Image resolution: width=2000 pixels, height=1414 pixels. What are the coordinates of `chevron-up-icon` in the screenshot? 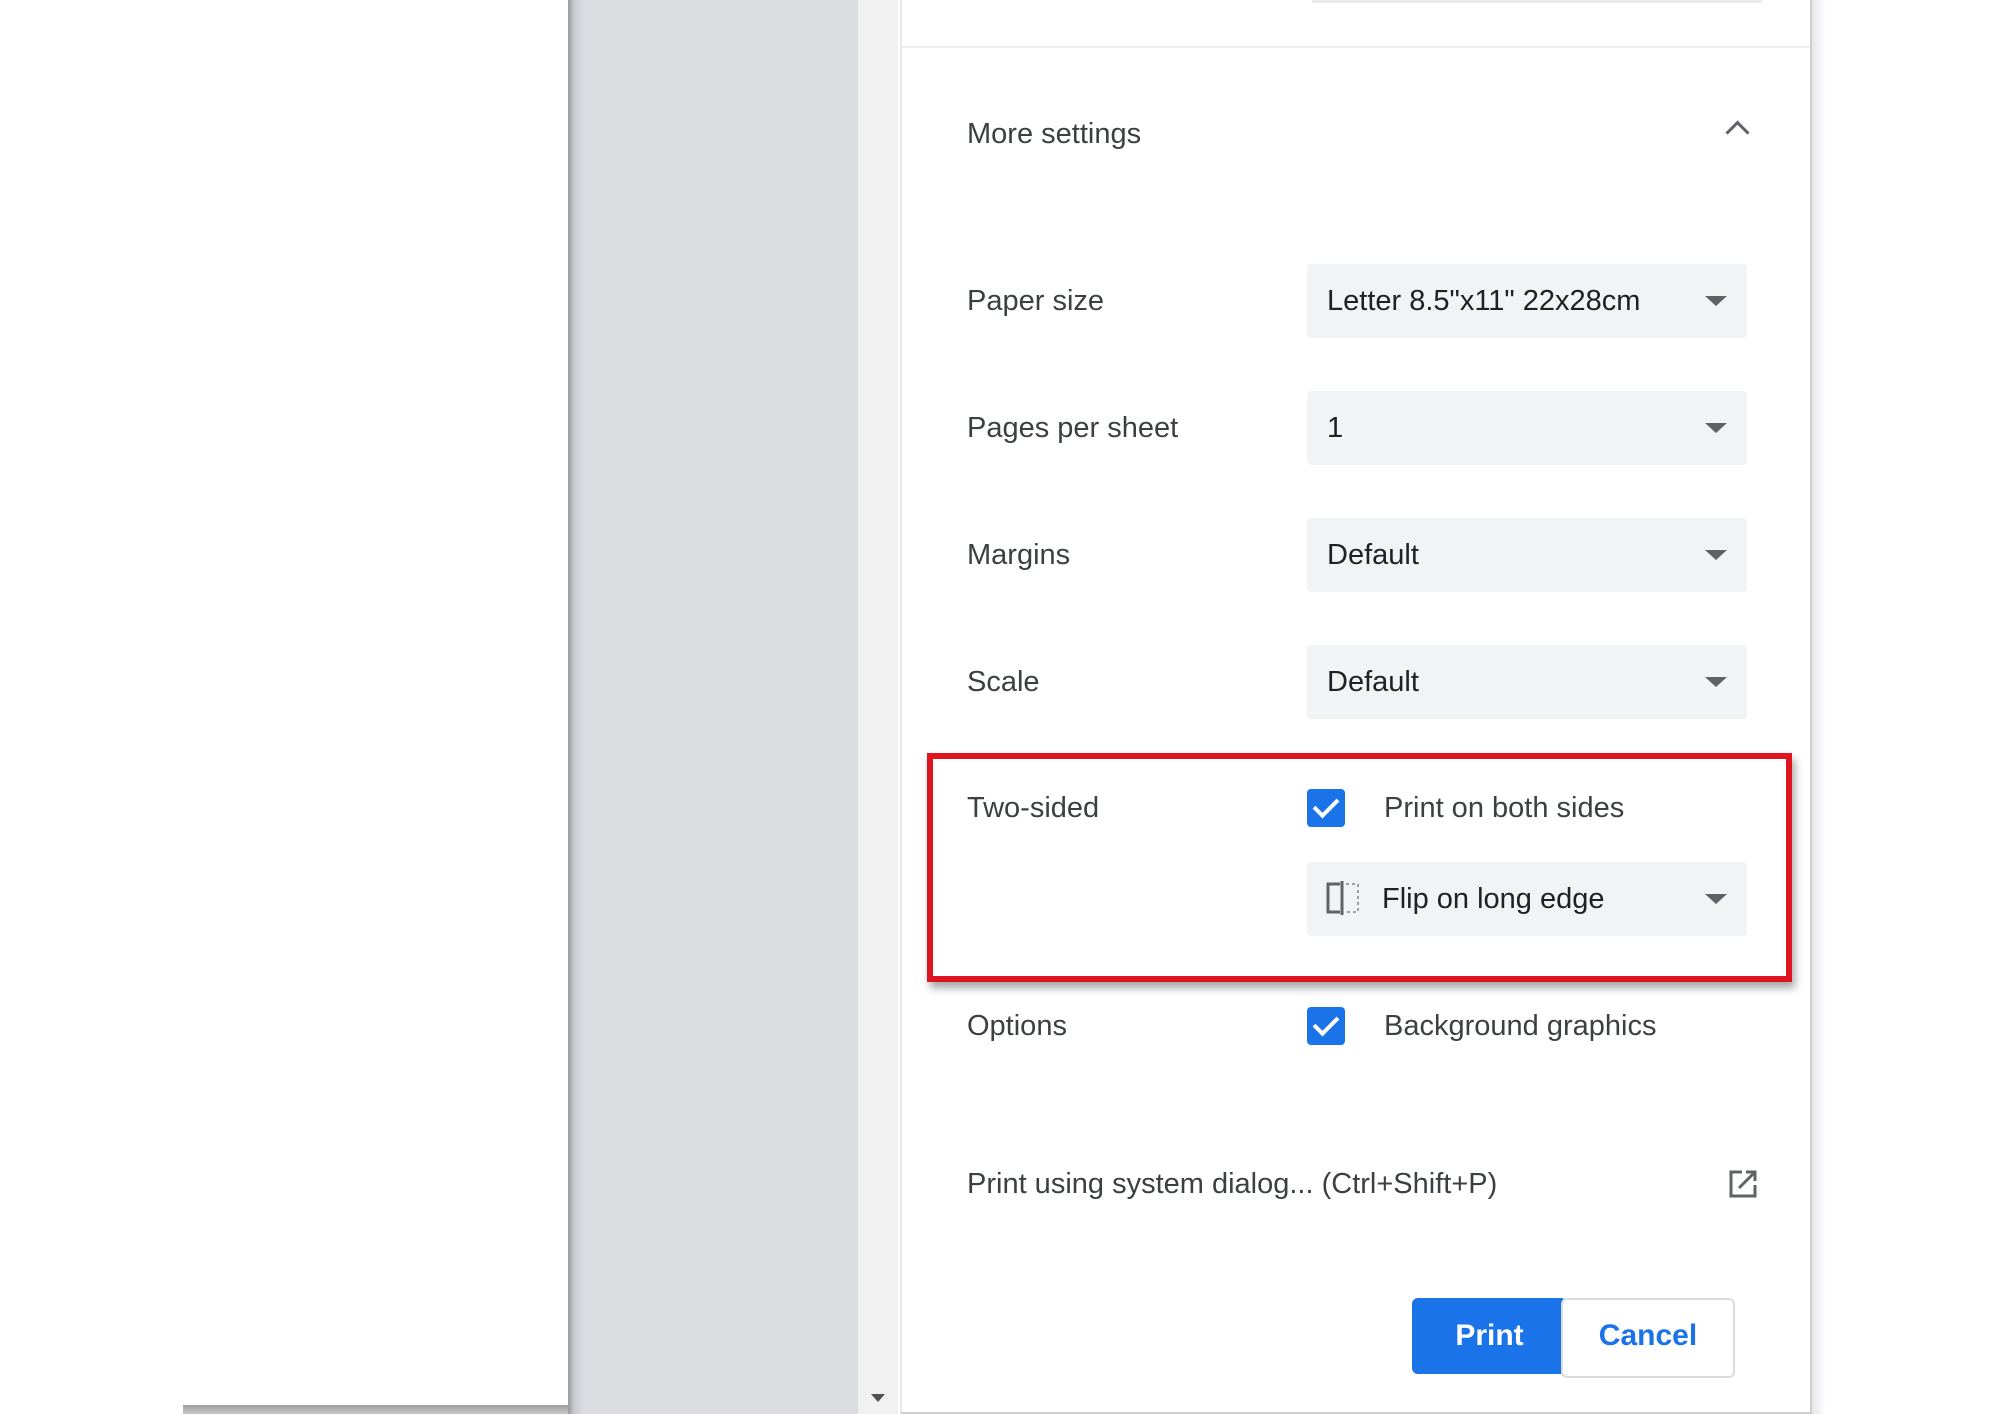 It's located at (1737, 132).